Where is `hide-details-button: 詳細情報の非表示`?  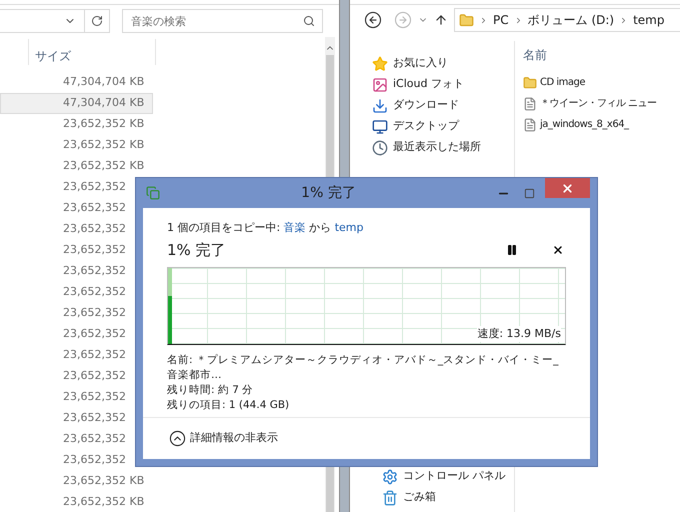 hide-details-button: 詳細情報の非表示 is located at coordinates (223, 438).